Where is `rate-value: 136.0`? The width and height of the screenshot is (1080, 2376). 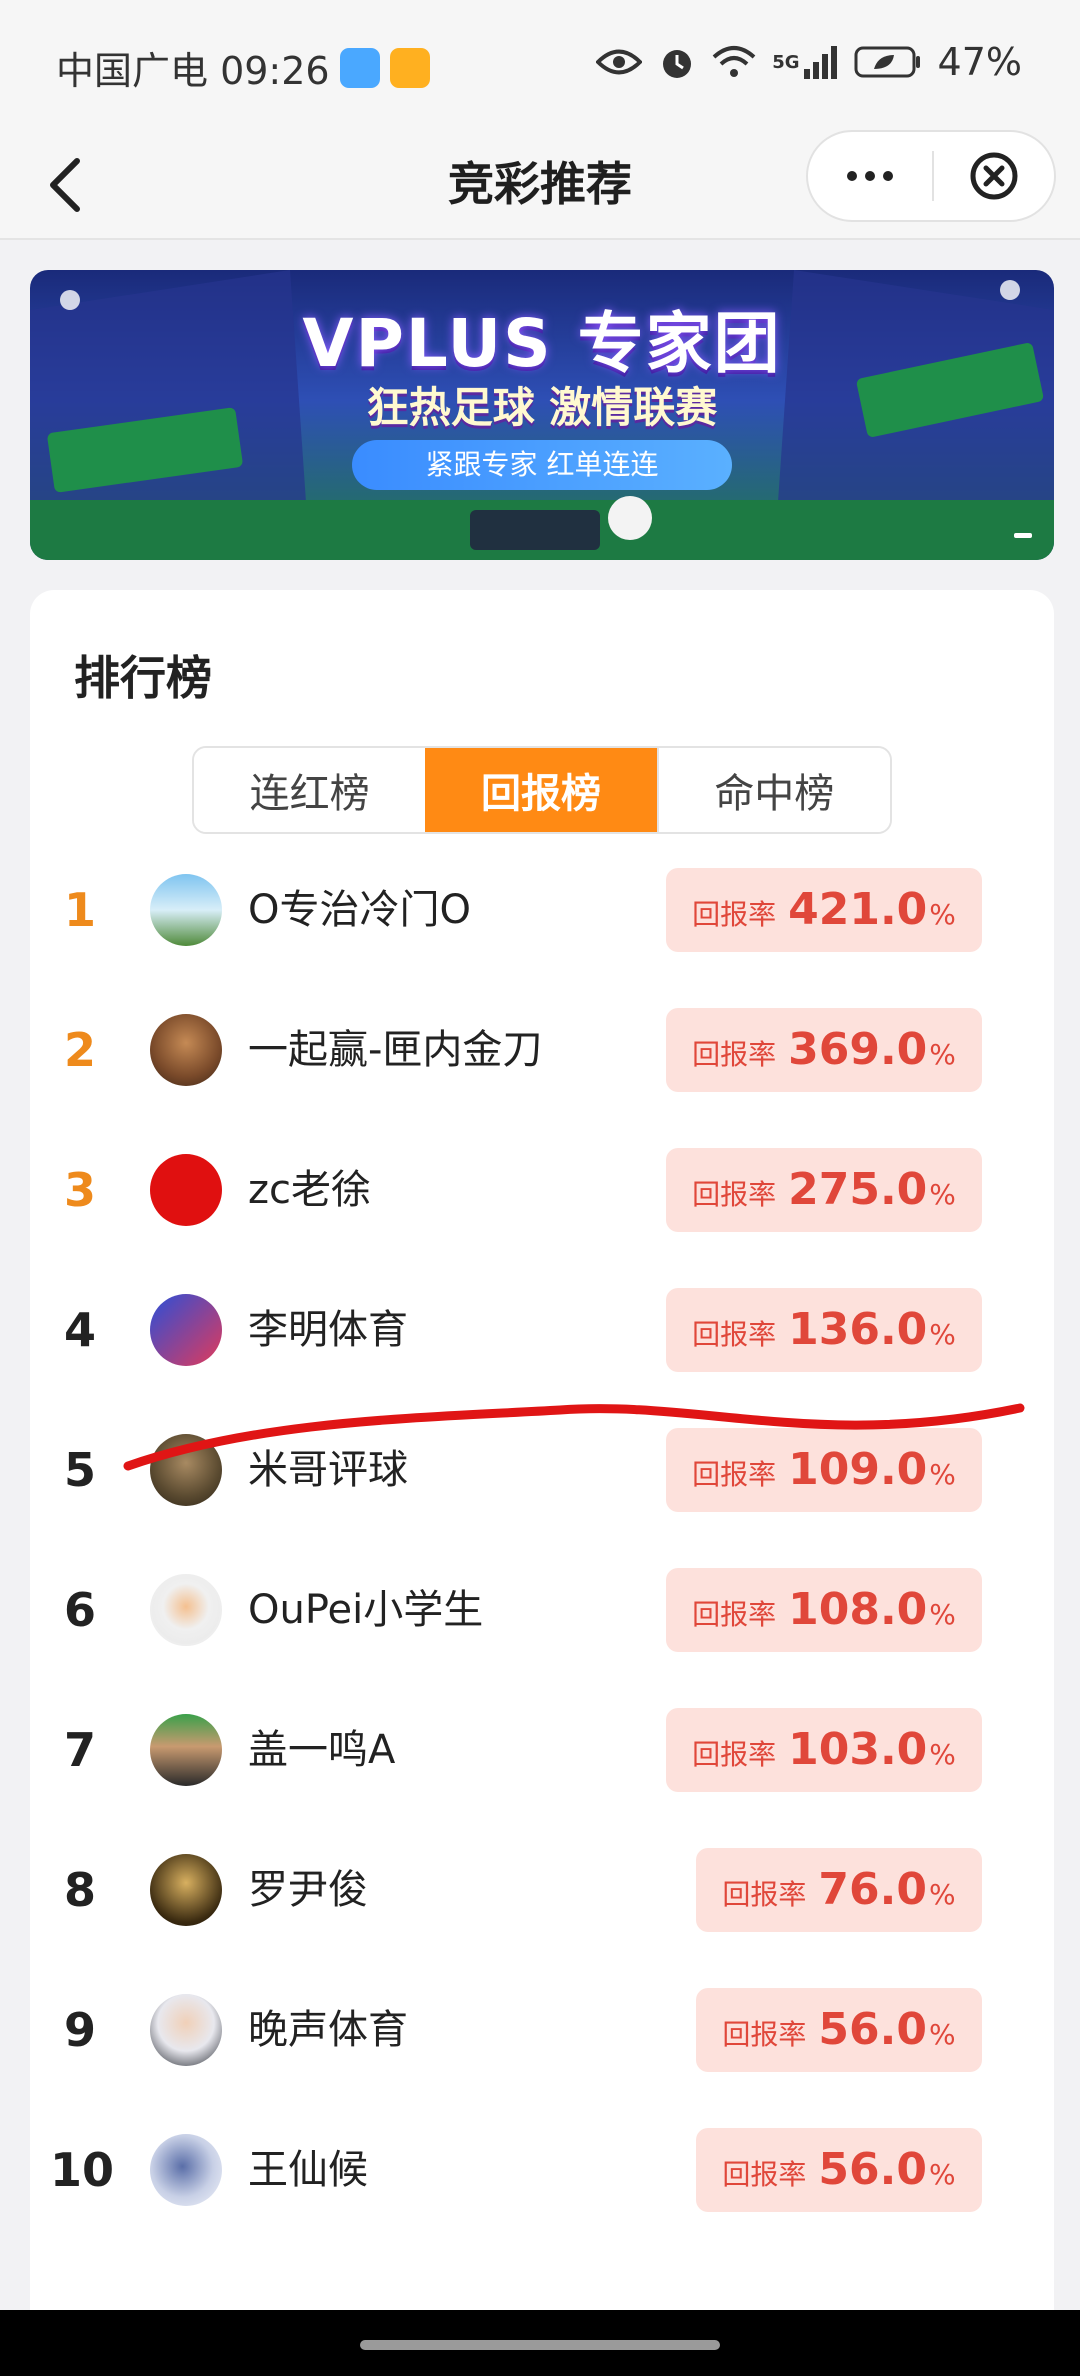 rate-value: 136.0 is located at coordinates (858, 1329).